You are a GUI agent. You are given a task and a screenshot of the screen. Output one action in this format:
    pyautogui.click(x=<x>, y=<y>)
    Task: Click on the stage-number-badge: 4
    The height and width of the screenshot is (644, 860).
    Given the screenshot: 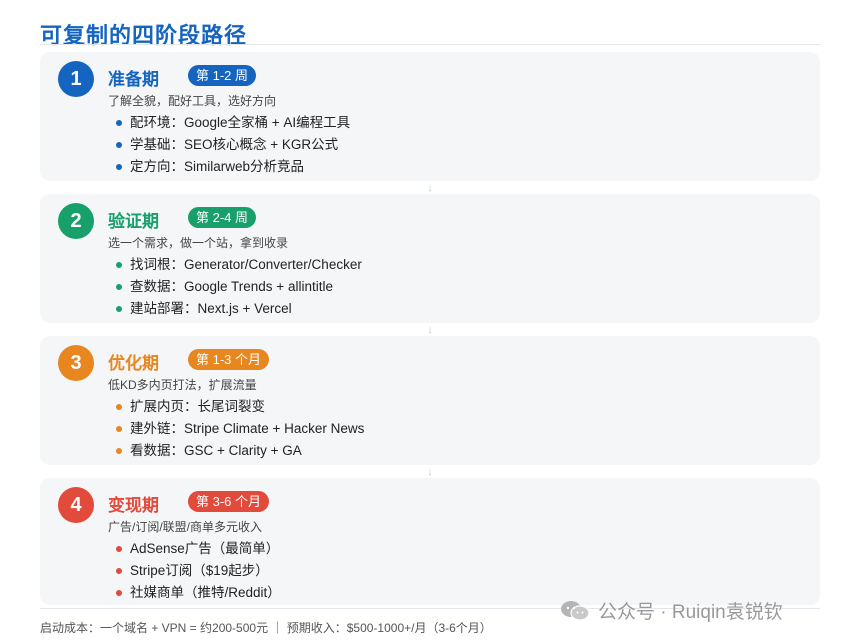 What is the action you would take?
    pyautogui.click(x=76, y=505)
    